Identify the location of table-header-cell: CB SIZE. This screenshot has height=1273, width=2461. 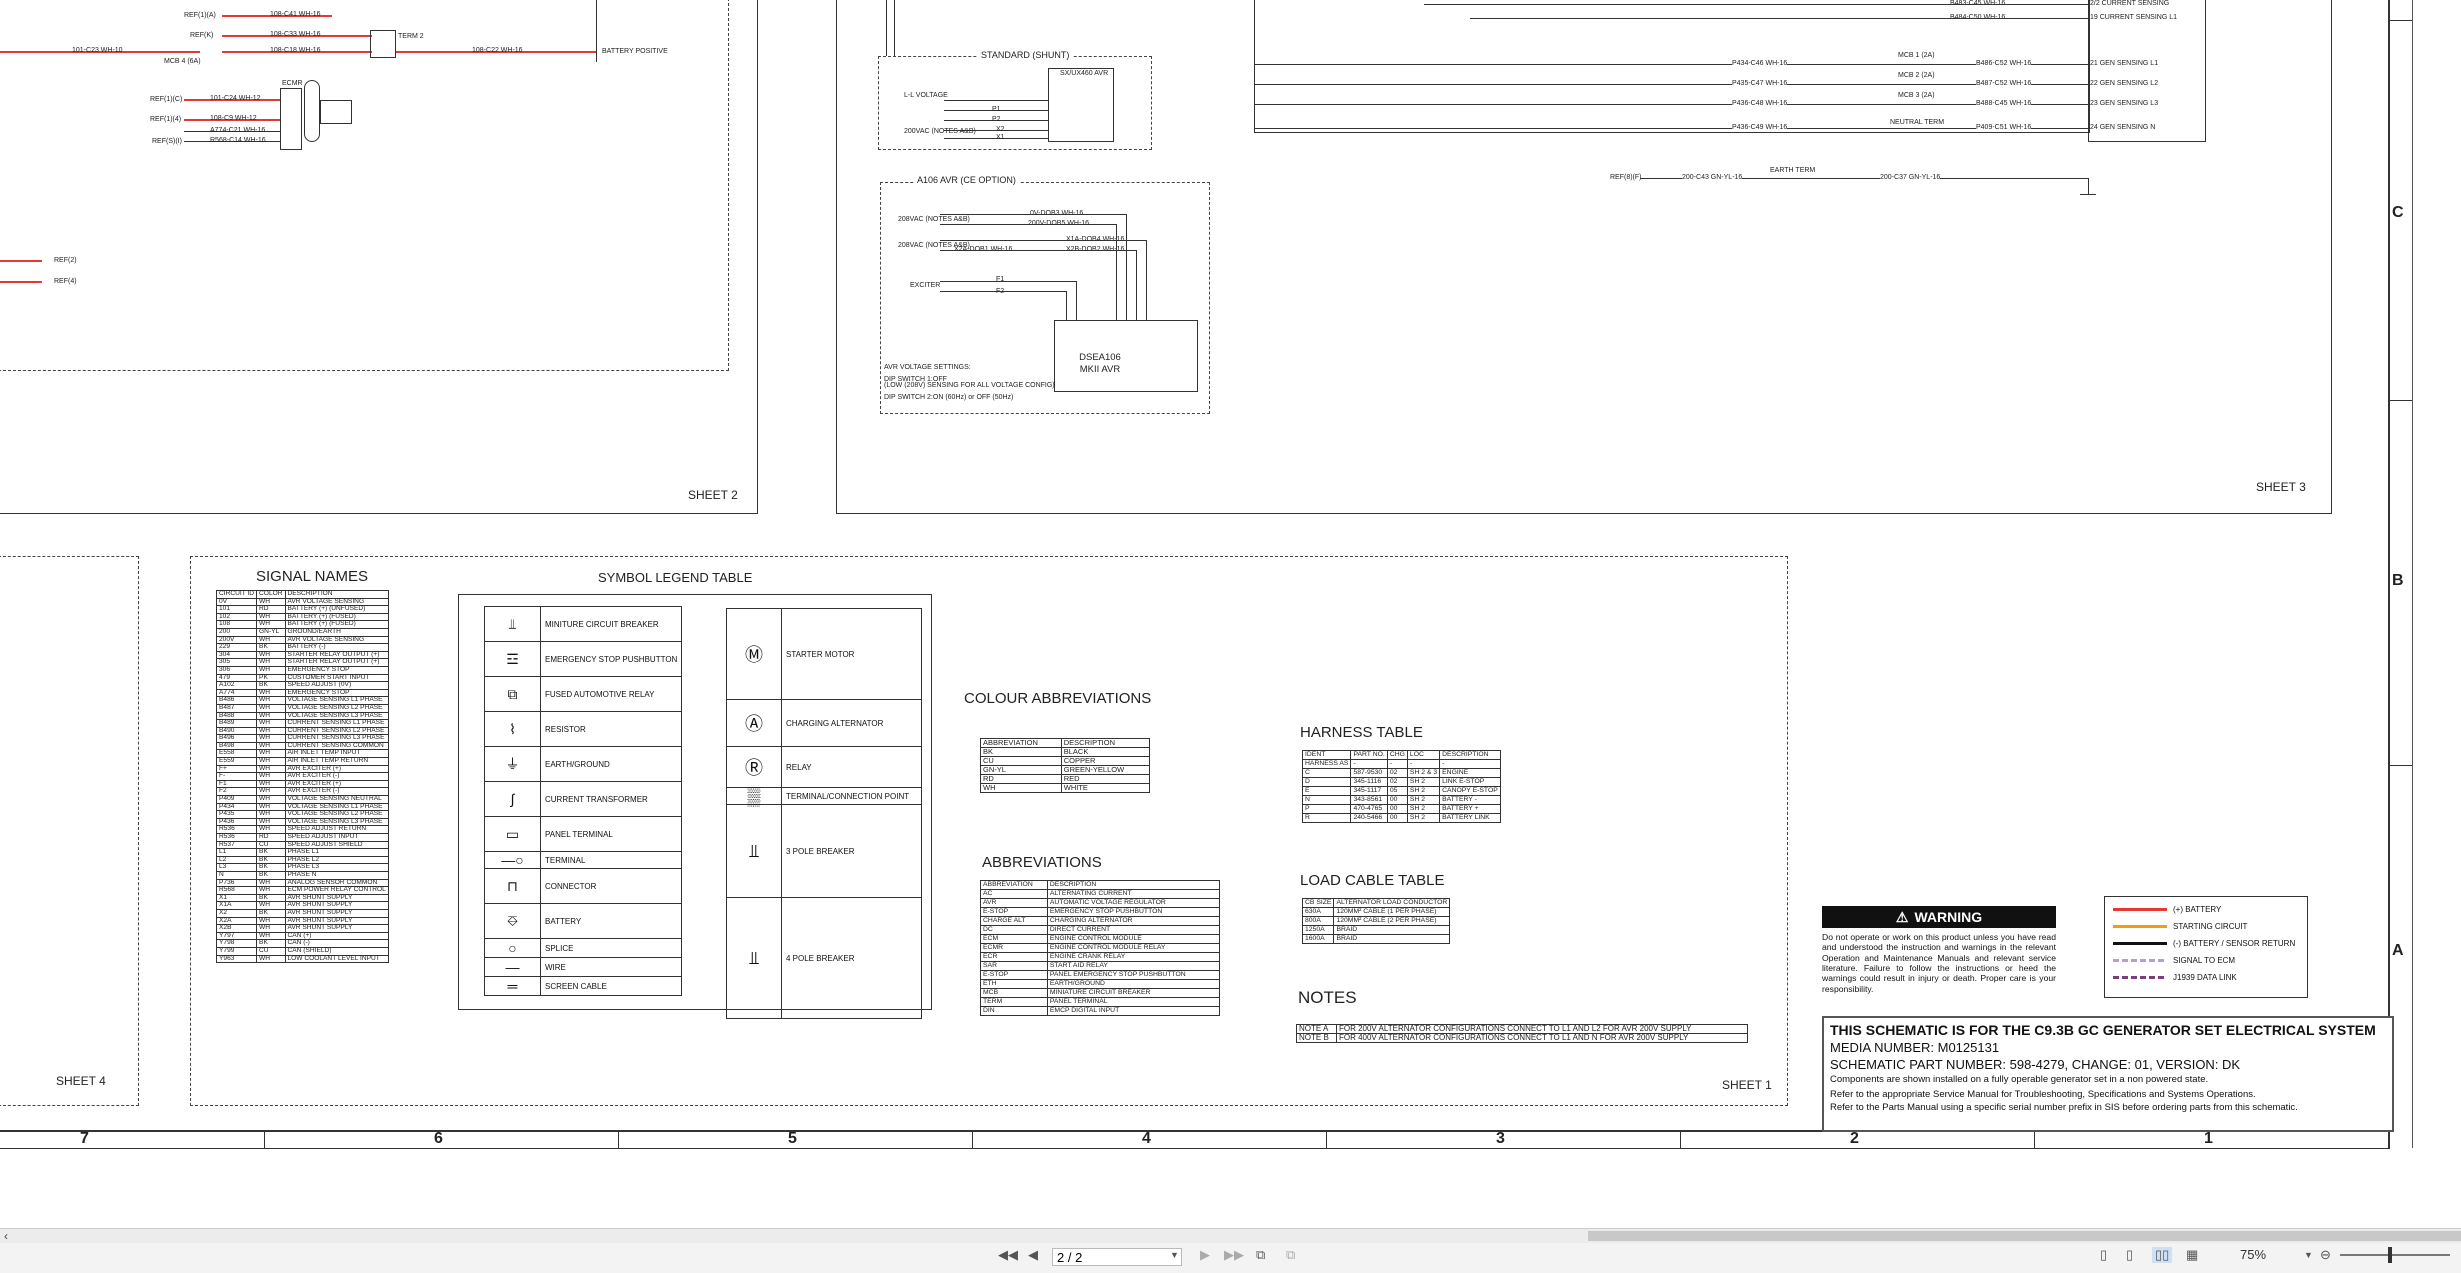
(1318, 903).